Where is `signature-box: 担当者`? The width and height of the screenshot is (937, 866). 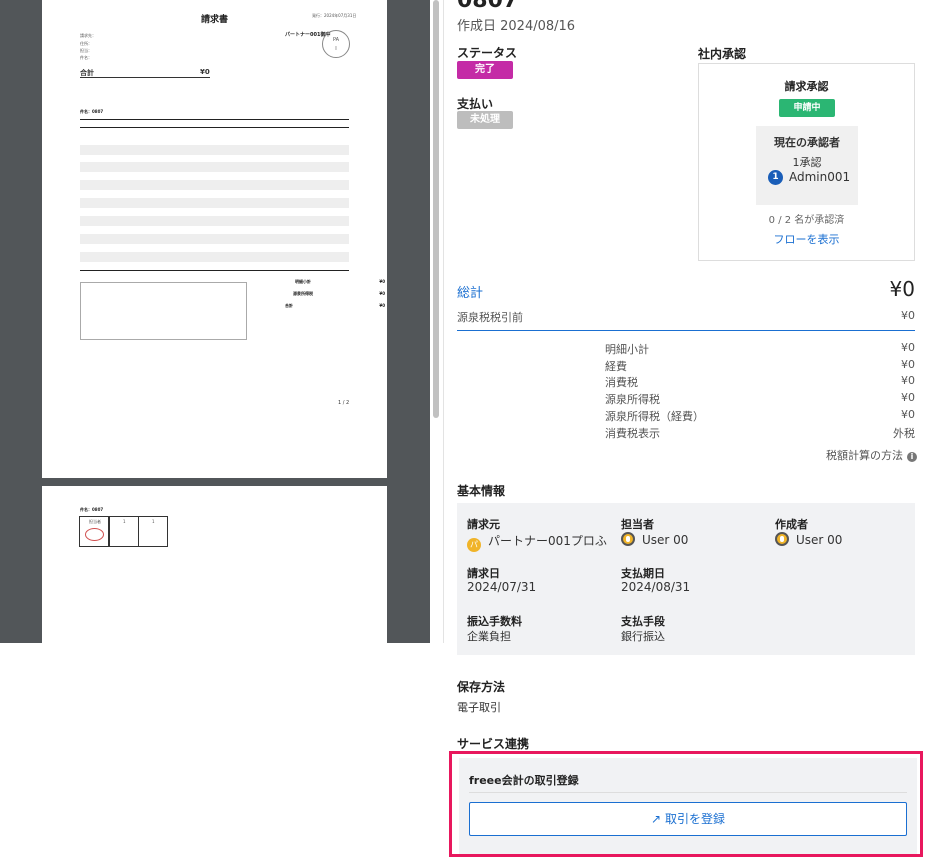
signature-box: 担当者 is located at coordinates (94, 531).